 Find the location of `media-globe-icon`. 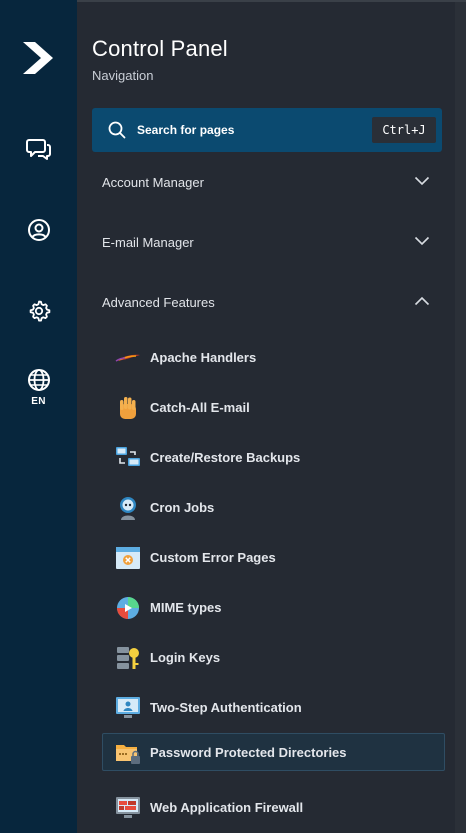

media-globe-icon is located at coordinates (128, 608).